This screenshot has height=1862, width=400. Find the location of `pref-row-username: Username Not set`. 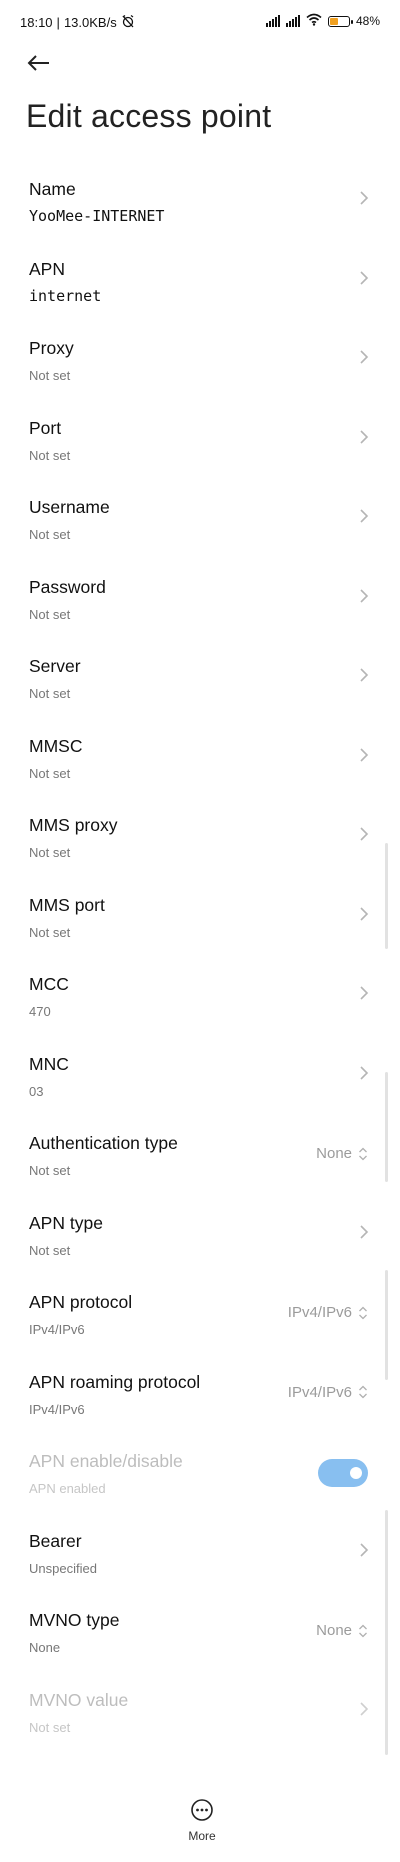

pref-row-username: Username Not set is located at coordinates (200, 523).